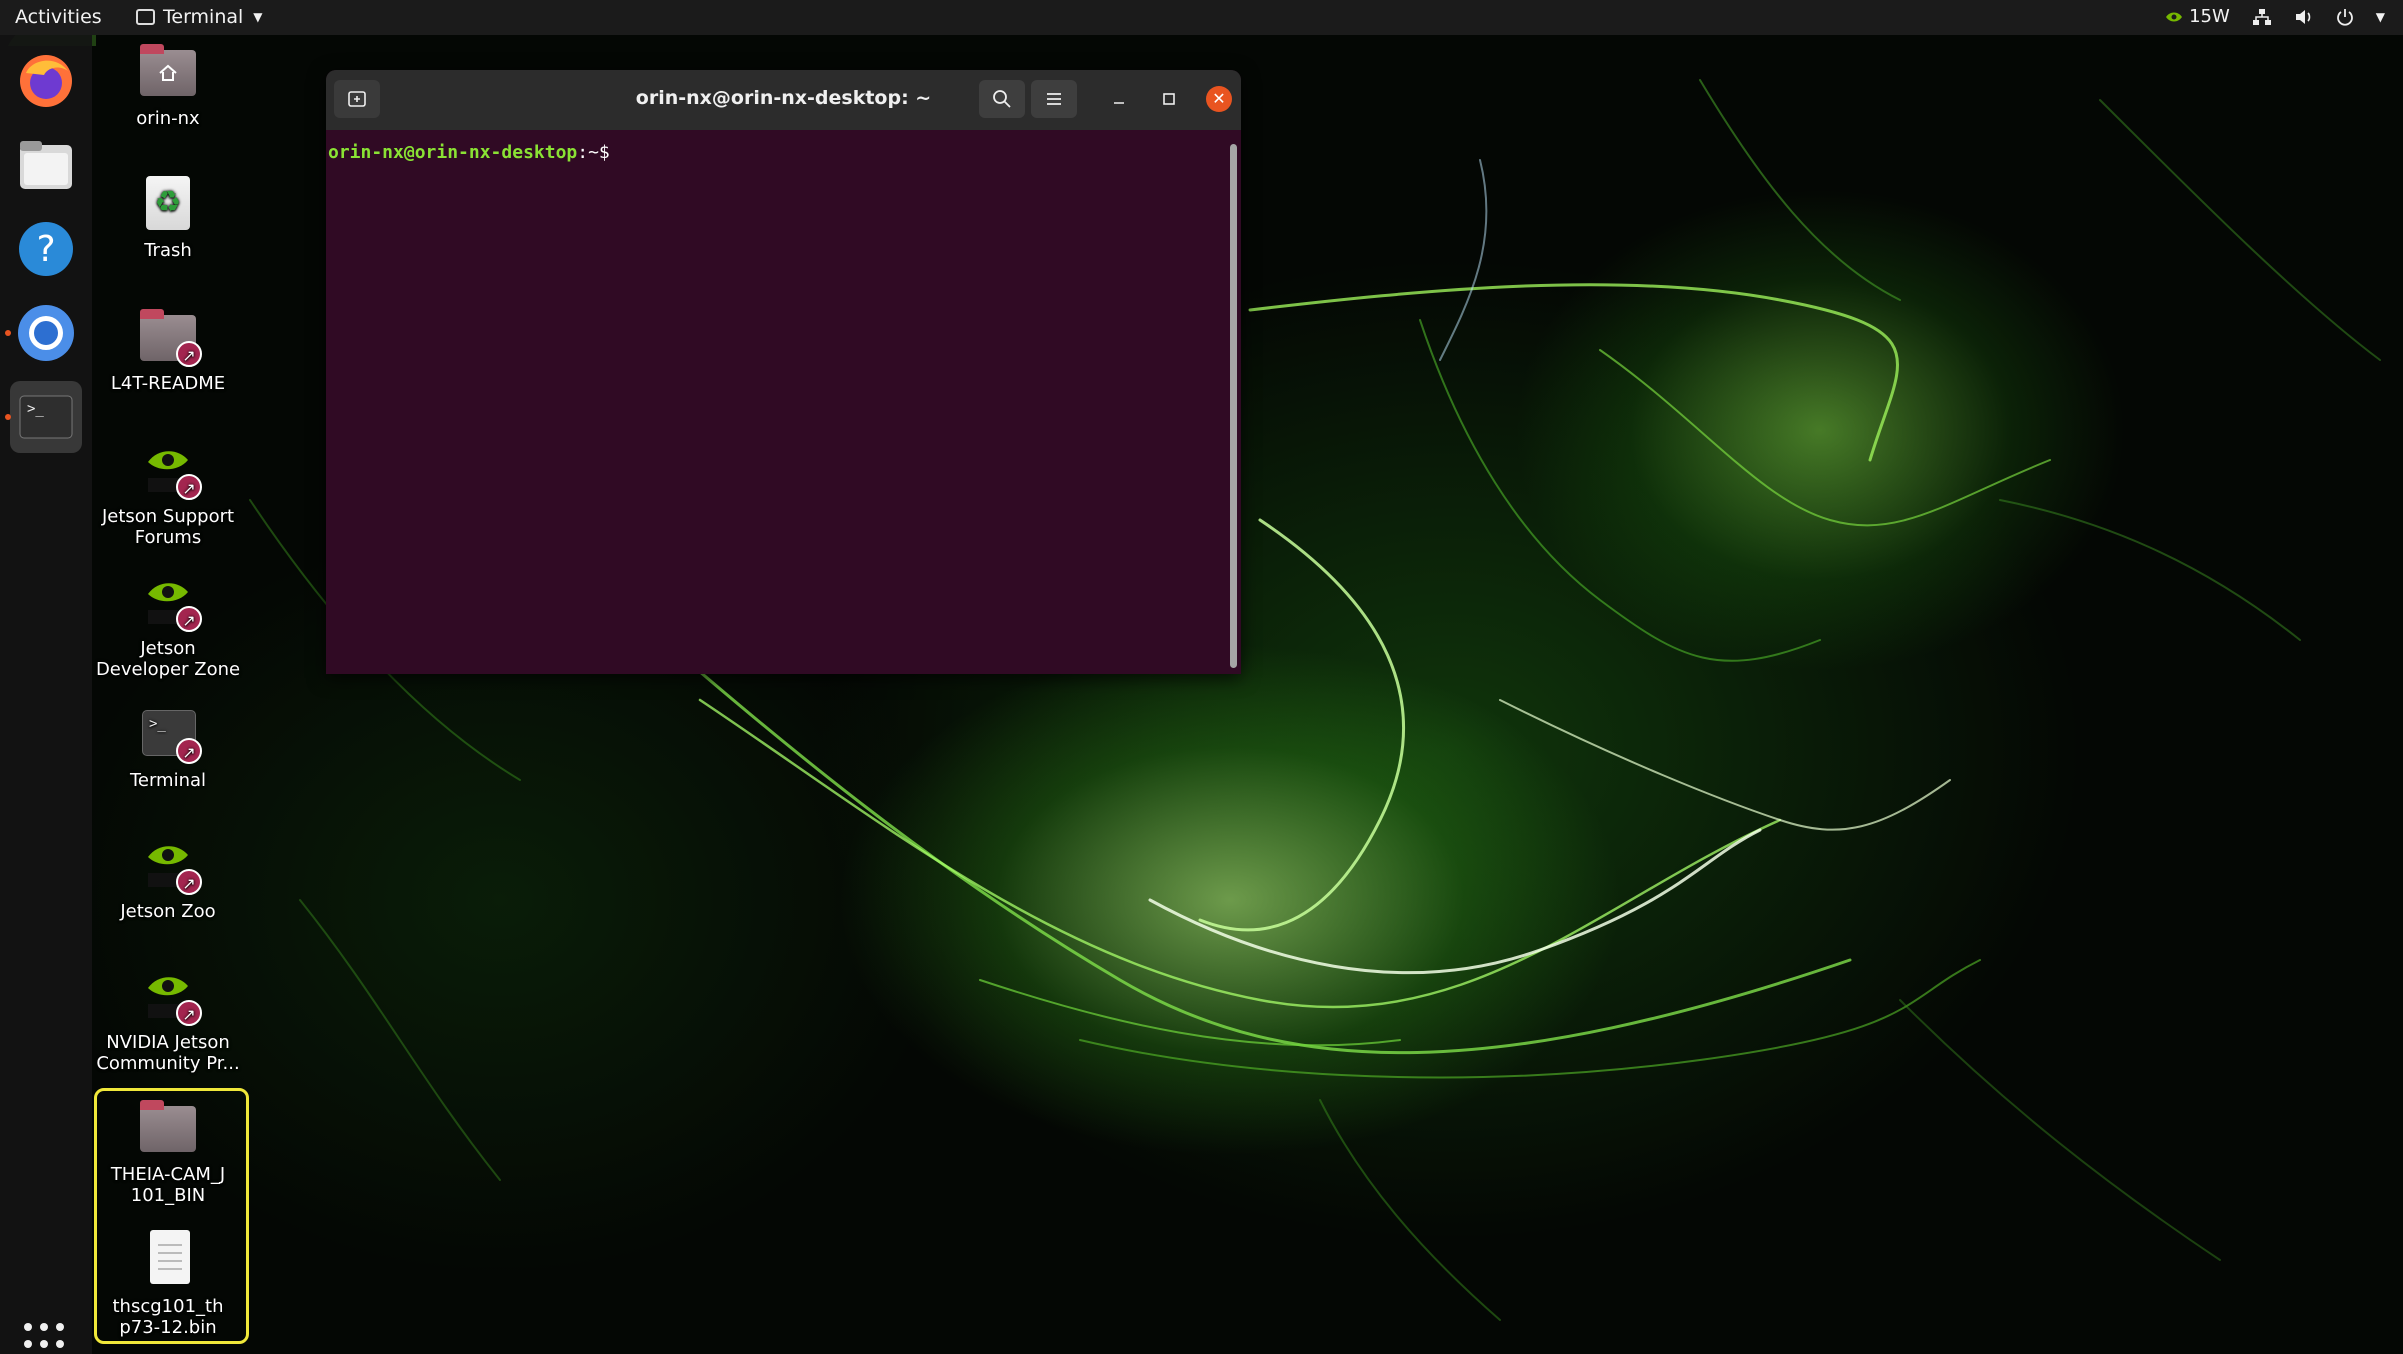 The height and width of the screenshot is (1354, 2403). I want to click on dock-firefox, so click(46, 81).